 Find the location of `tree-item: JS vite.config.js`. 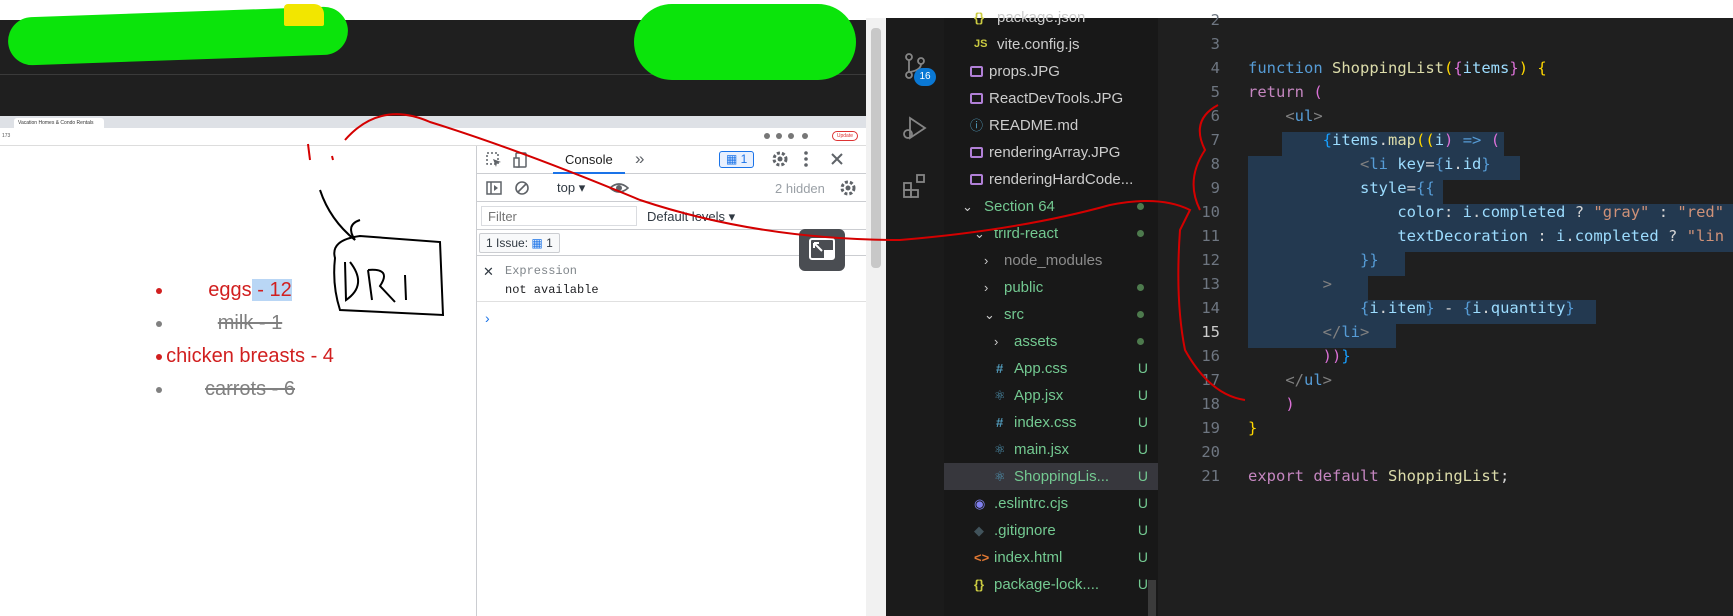

tree-item: JS vite.config.js is located at coordinates (1051, 44).